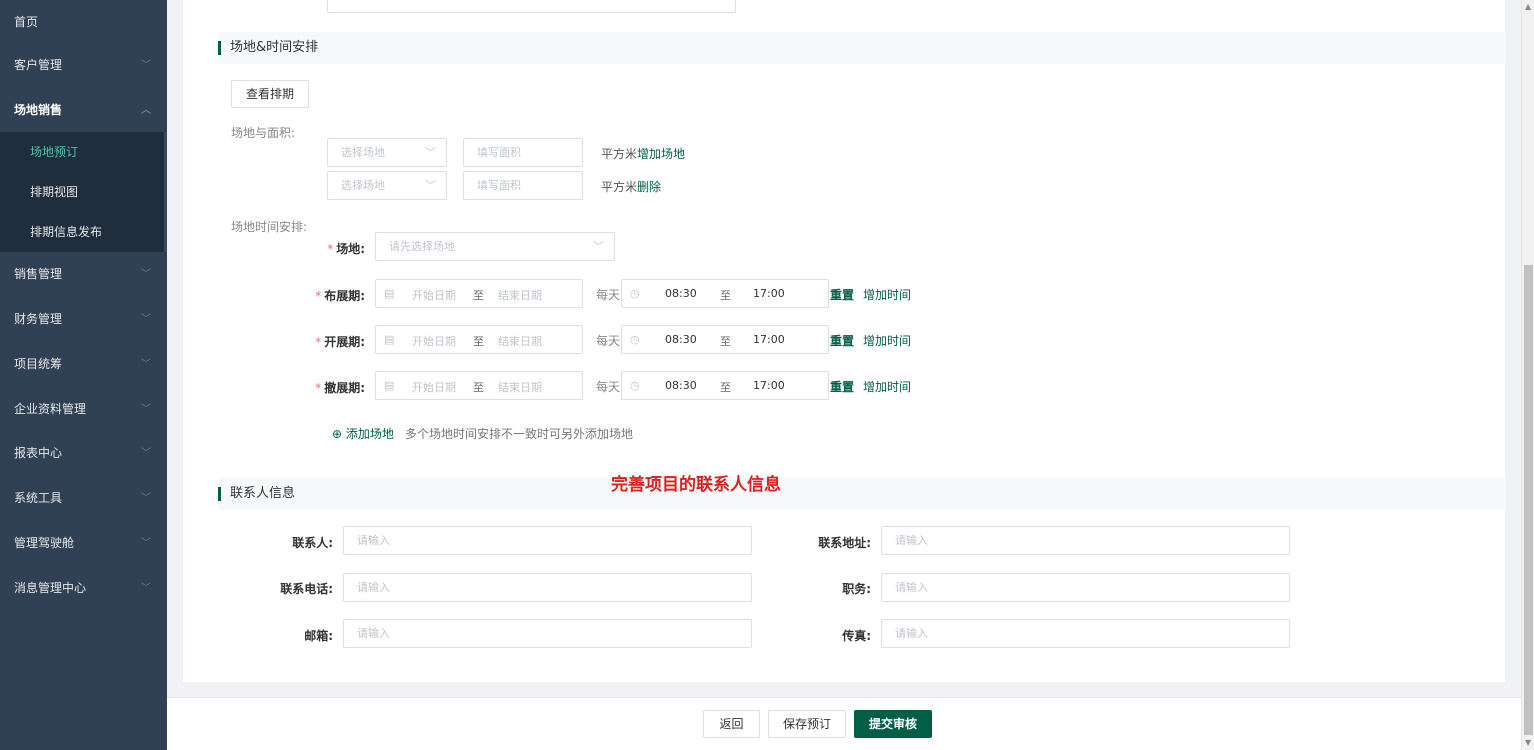 Image resolution: width=1534 pixels, height=750 pixels. Describe the element at coordinates (1085, 633) in the screenshot. I see `fax-input: 请输入` at that location.